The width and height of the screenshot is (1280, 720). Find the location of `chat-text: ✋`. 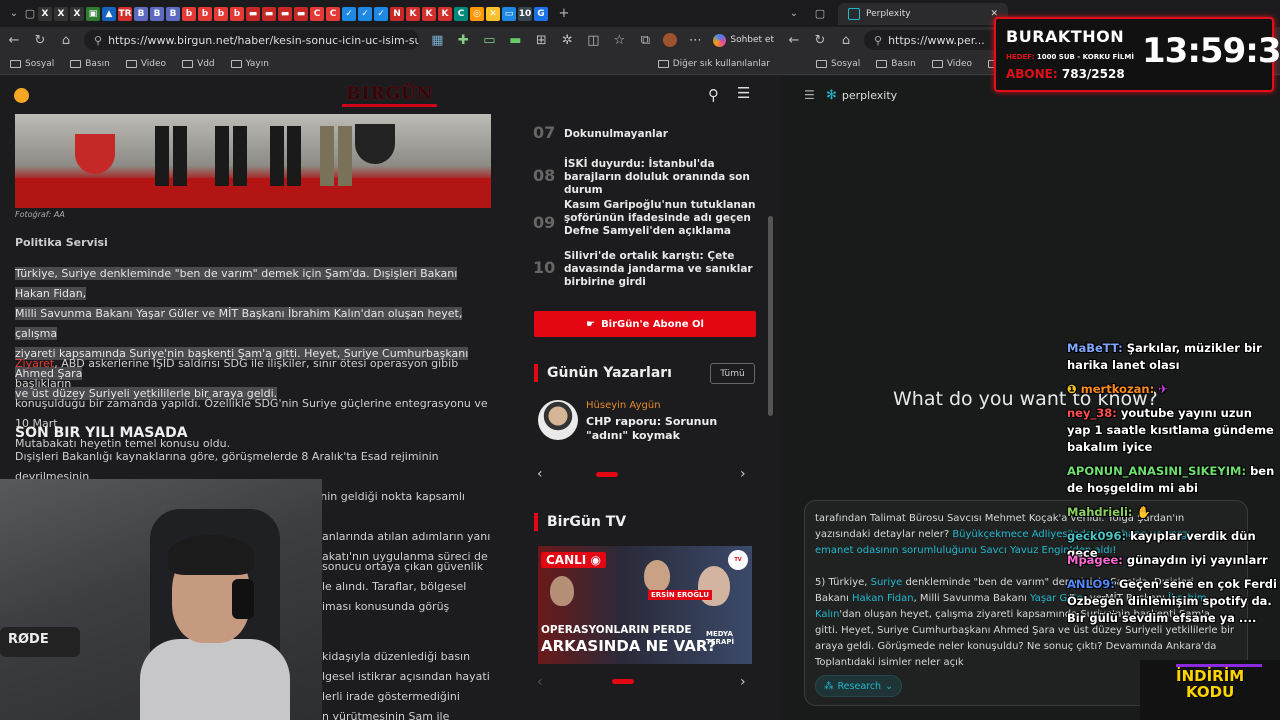

chat-text: ✋ is located at coordinates (1143, 512).